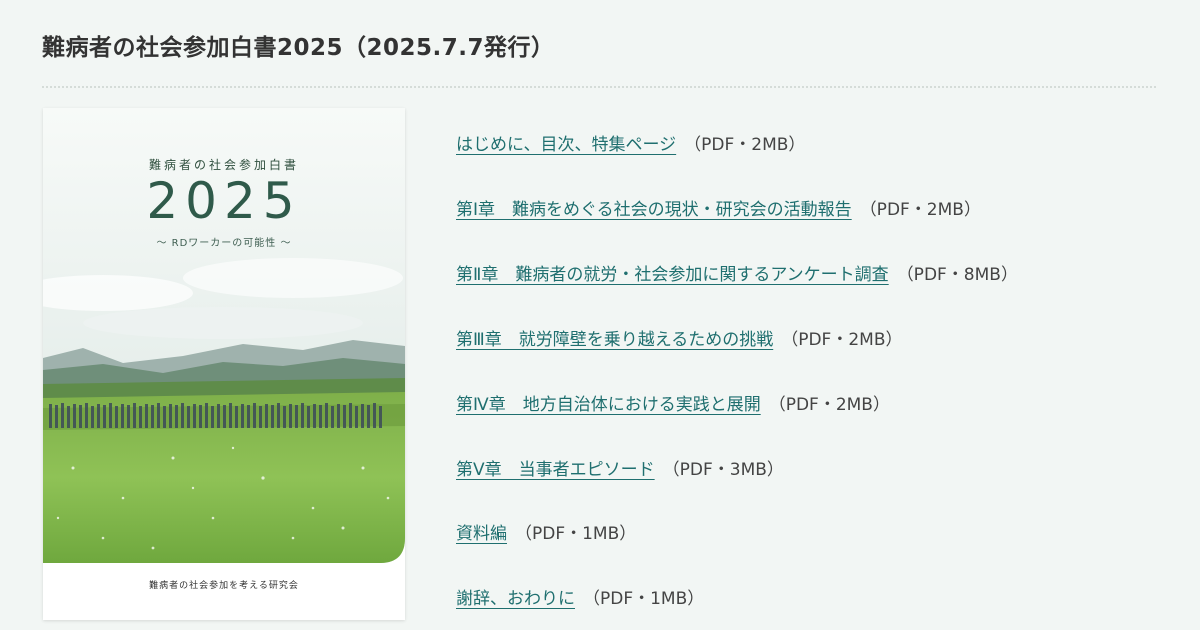  What do you see at coordinates (580, 599) in the screenshot?
I see `document-item: 謝辞、おわりに （PDF・1MB）` at bounding box center [580, 599].